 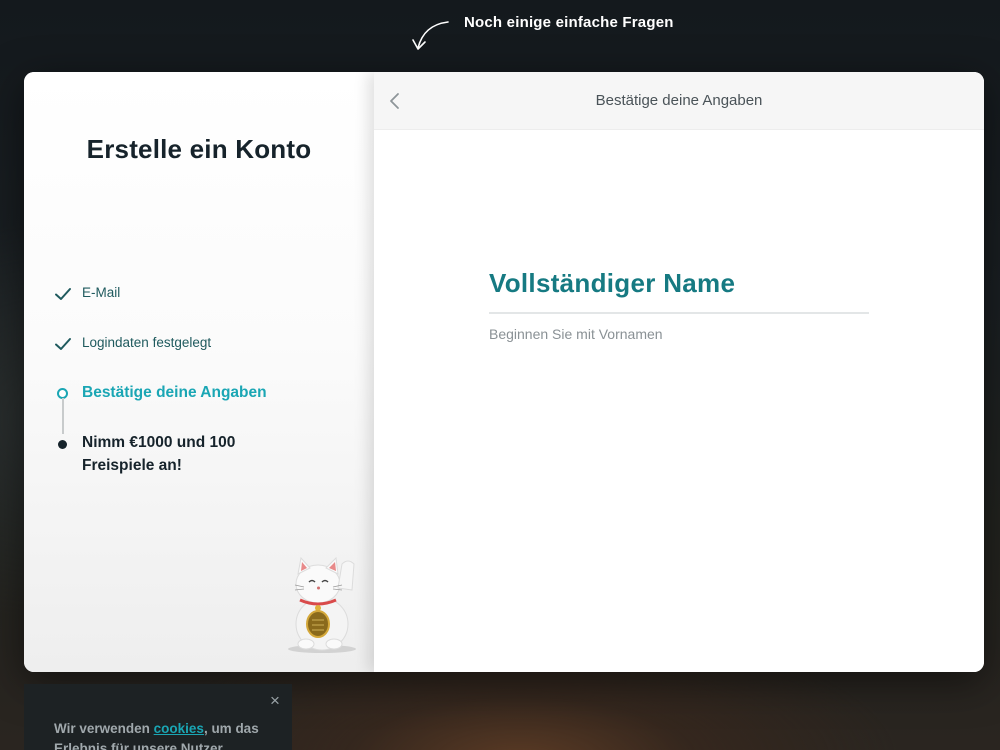 What do you see at coordinates (560, 33) in the screenshot?
I see `top-hint: Noch einige einfache Fragen` at bounding box center [560, 33].